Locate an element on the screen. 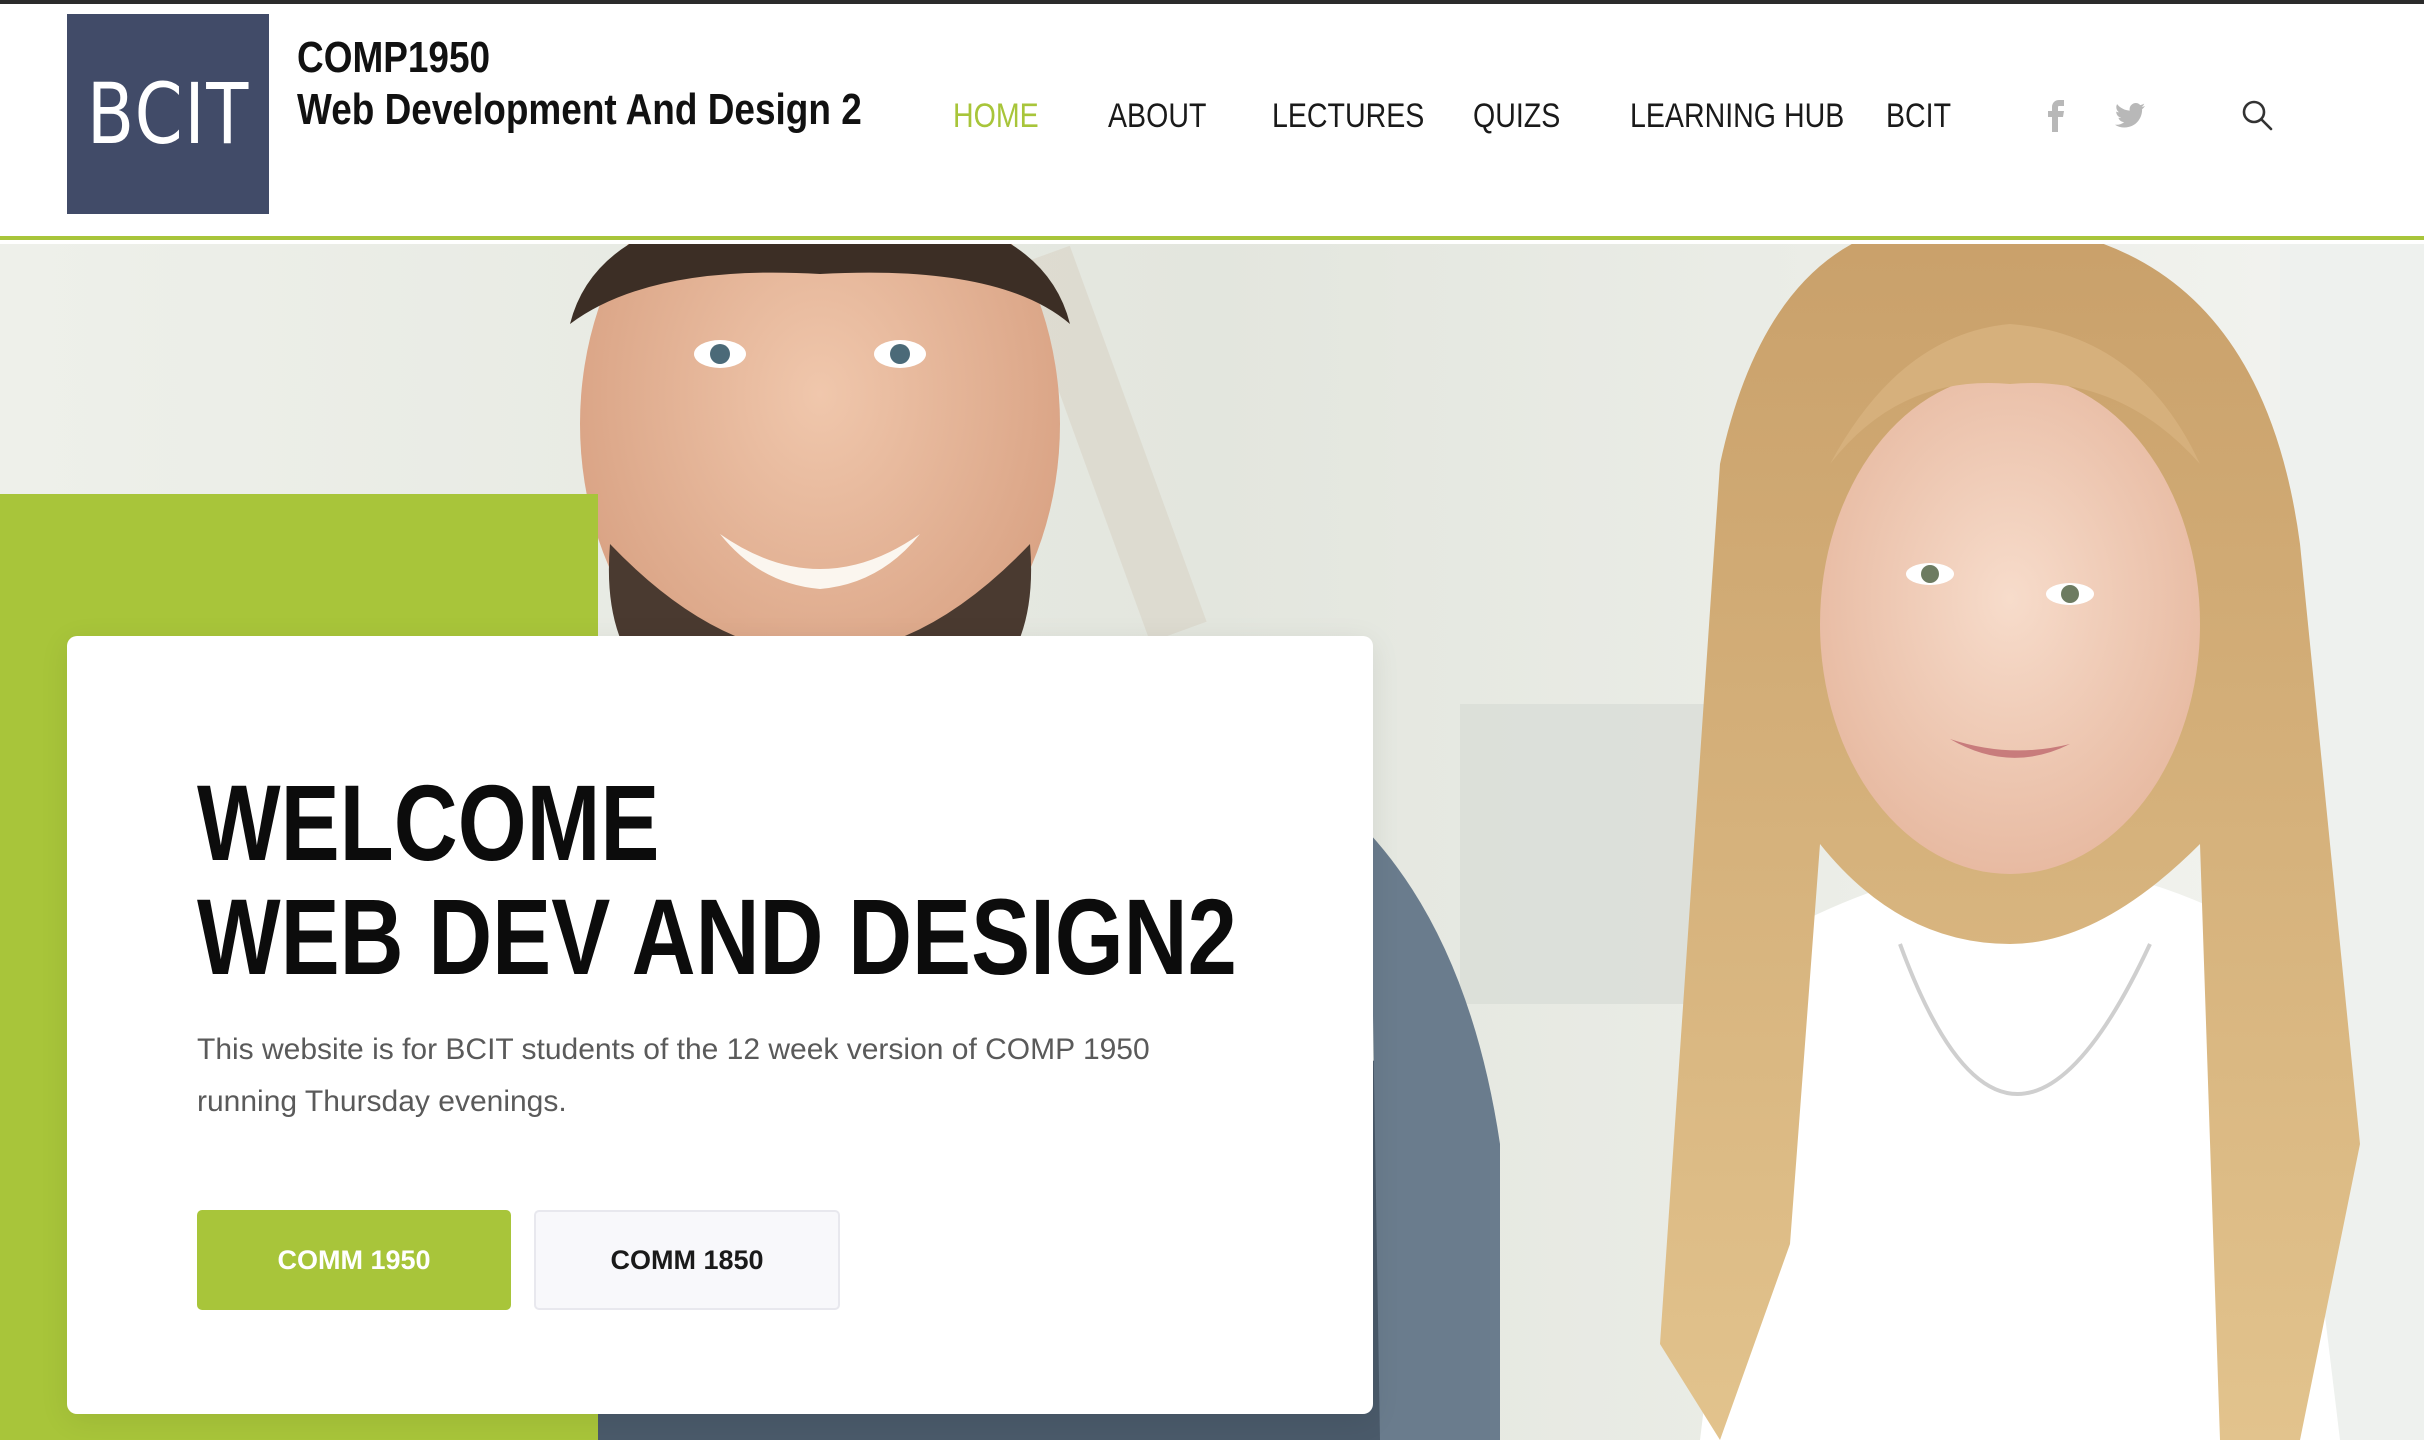 The height and width of the screenshot is (1440, 2424). nav-item-learning-hub: LEARNING HUB is located at coordinates (1737, 116).